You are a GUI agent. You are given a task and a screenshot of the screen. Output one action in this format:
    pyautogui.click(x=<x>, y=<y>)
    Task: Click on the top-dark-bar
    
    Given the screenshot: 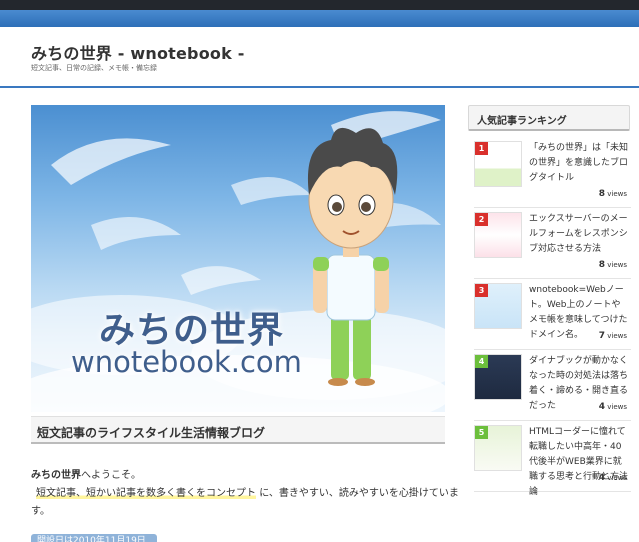 What is the action you would take?
    pyautogui.click(x=319, y=5)
    